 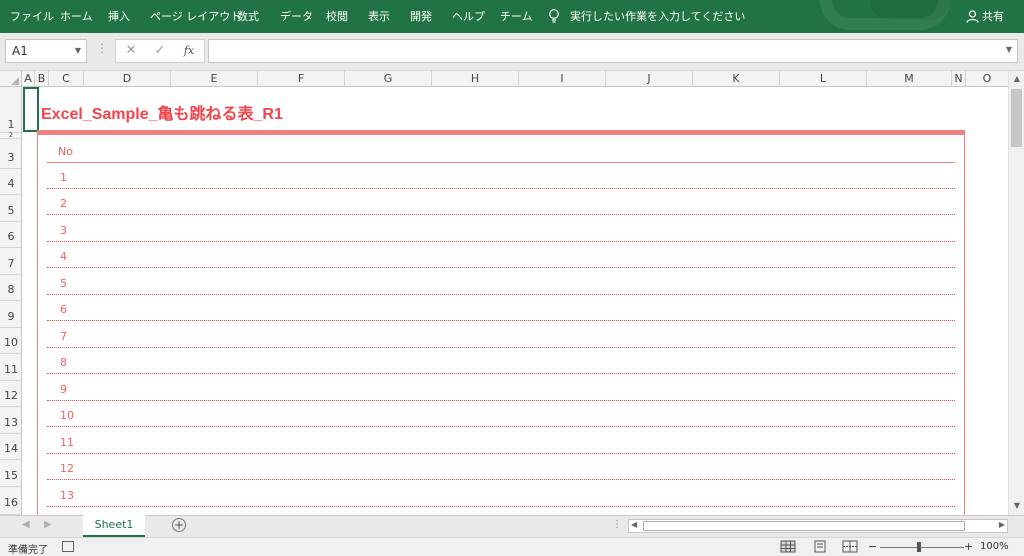 What do you see at coordinates (516, 16) in the screenshot?
I see `tab-team: チーム` at bounding box center [516, 16].